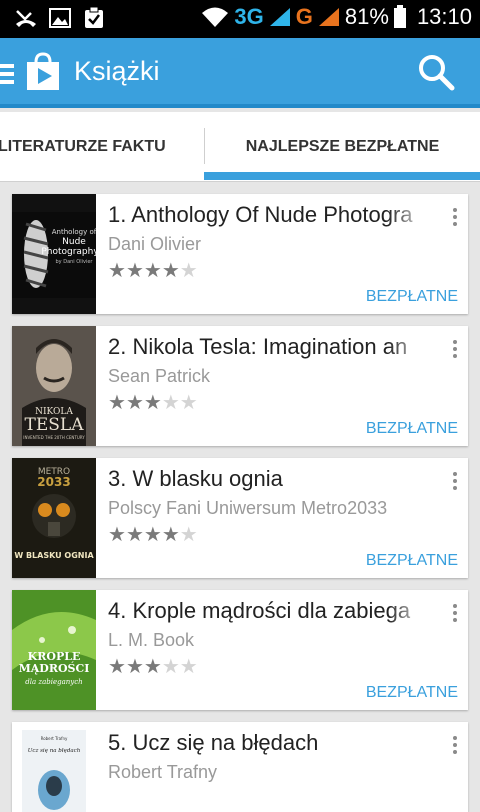 The width and height of the screenshot is (480, 812). Describe the element at coordinates (195, 478) in the screenshot. I see `book-title: 3. W blasku ognia` at that location.